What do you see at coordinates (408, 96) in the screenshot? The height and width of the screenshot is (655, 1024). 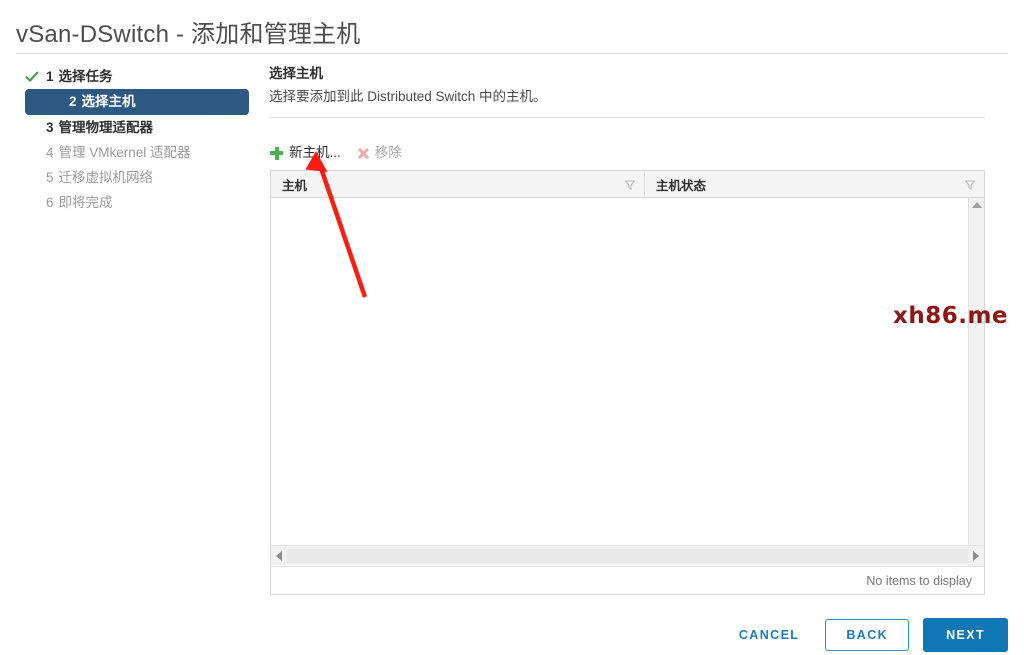 I see `section-description: 选择要添加到此 Distributed Switch 中的主机。` at bounding box center [408, 96].